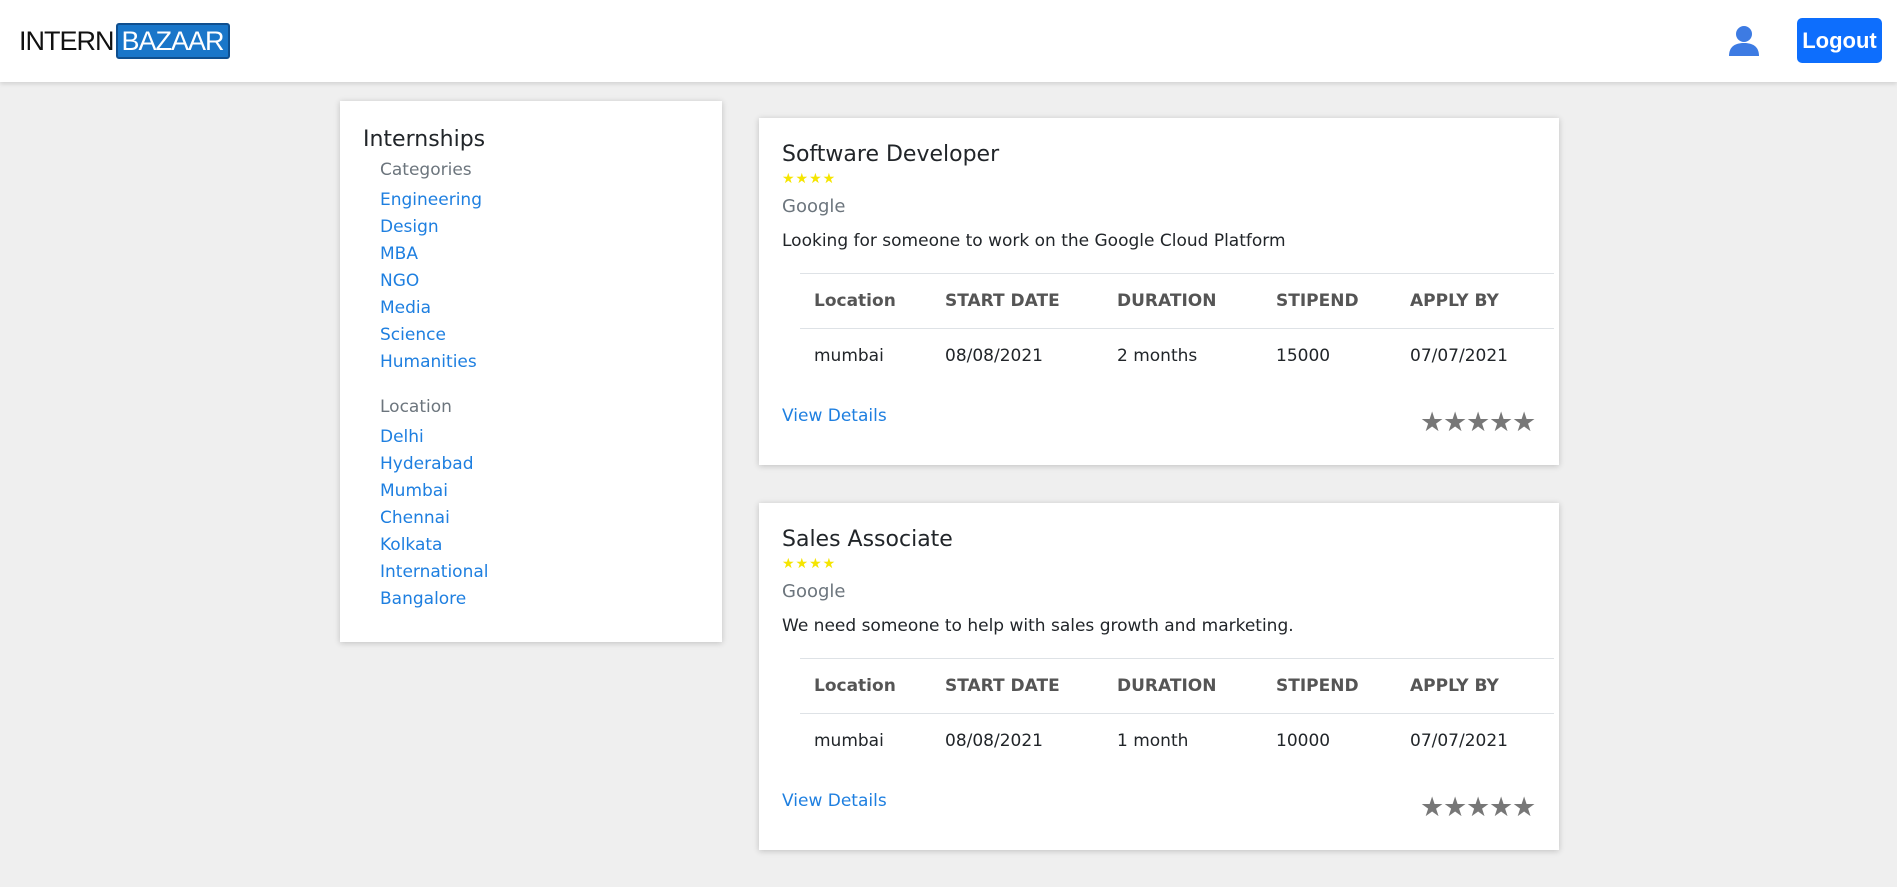 The image size is (1897, 887). What do you see at coordinates (551, 518) in the screenshot?
I see `location-link-chennai: Chennai` at bounding box center [551, 518].